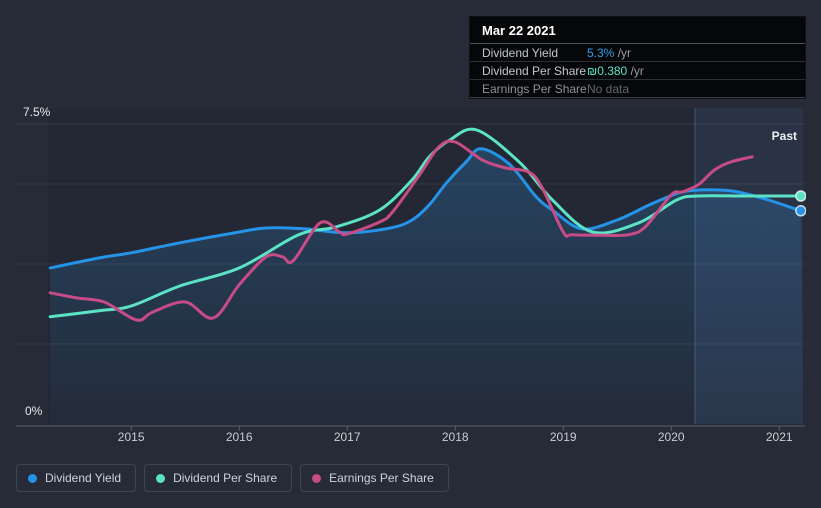 Image resolution: width=821 pixels, height=508 pixels. I want to click on tooltip-row-label: Dividend Per Share, so click(534, 70).